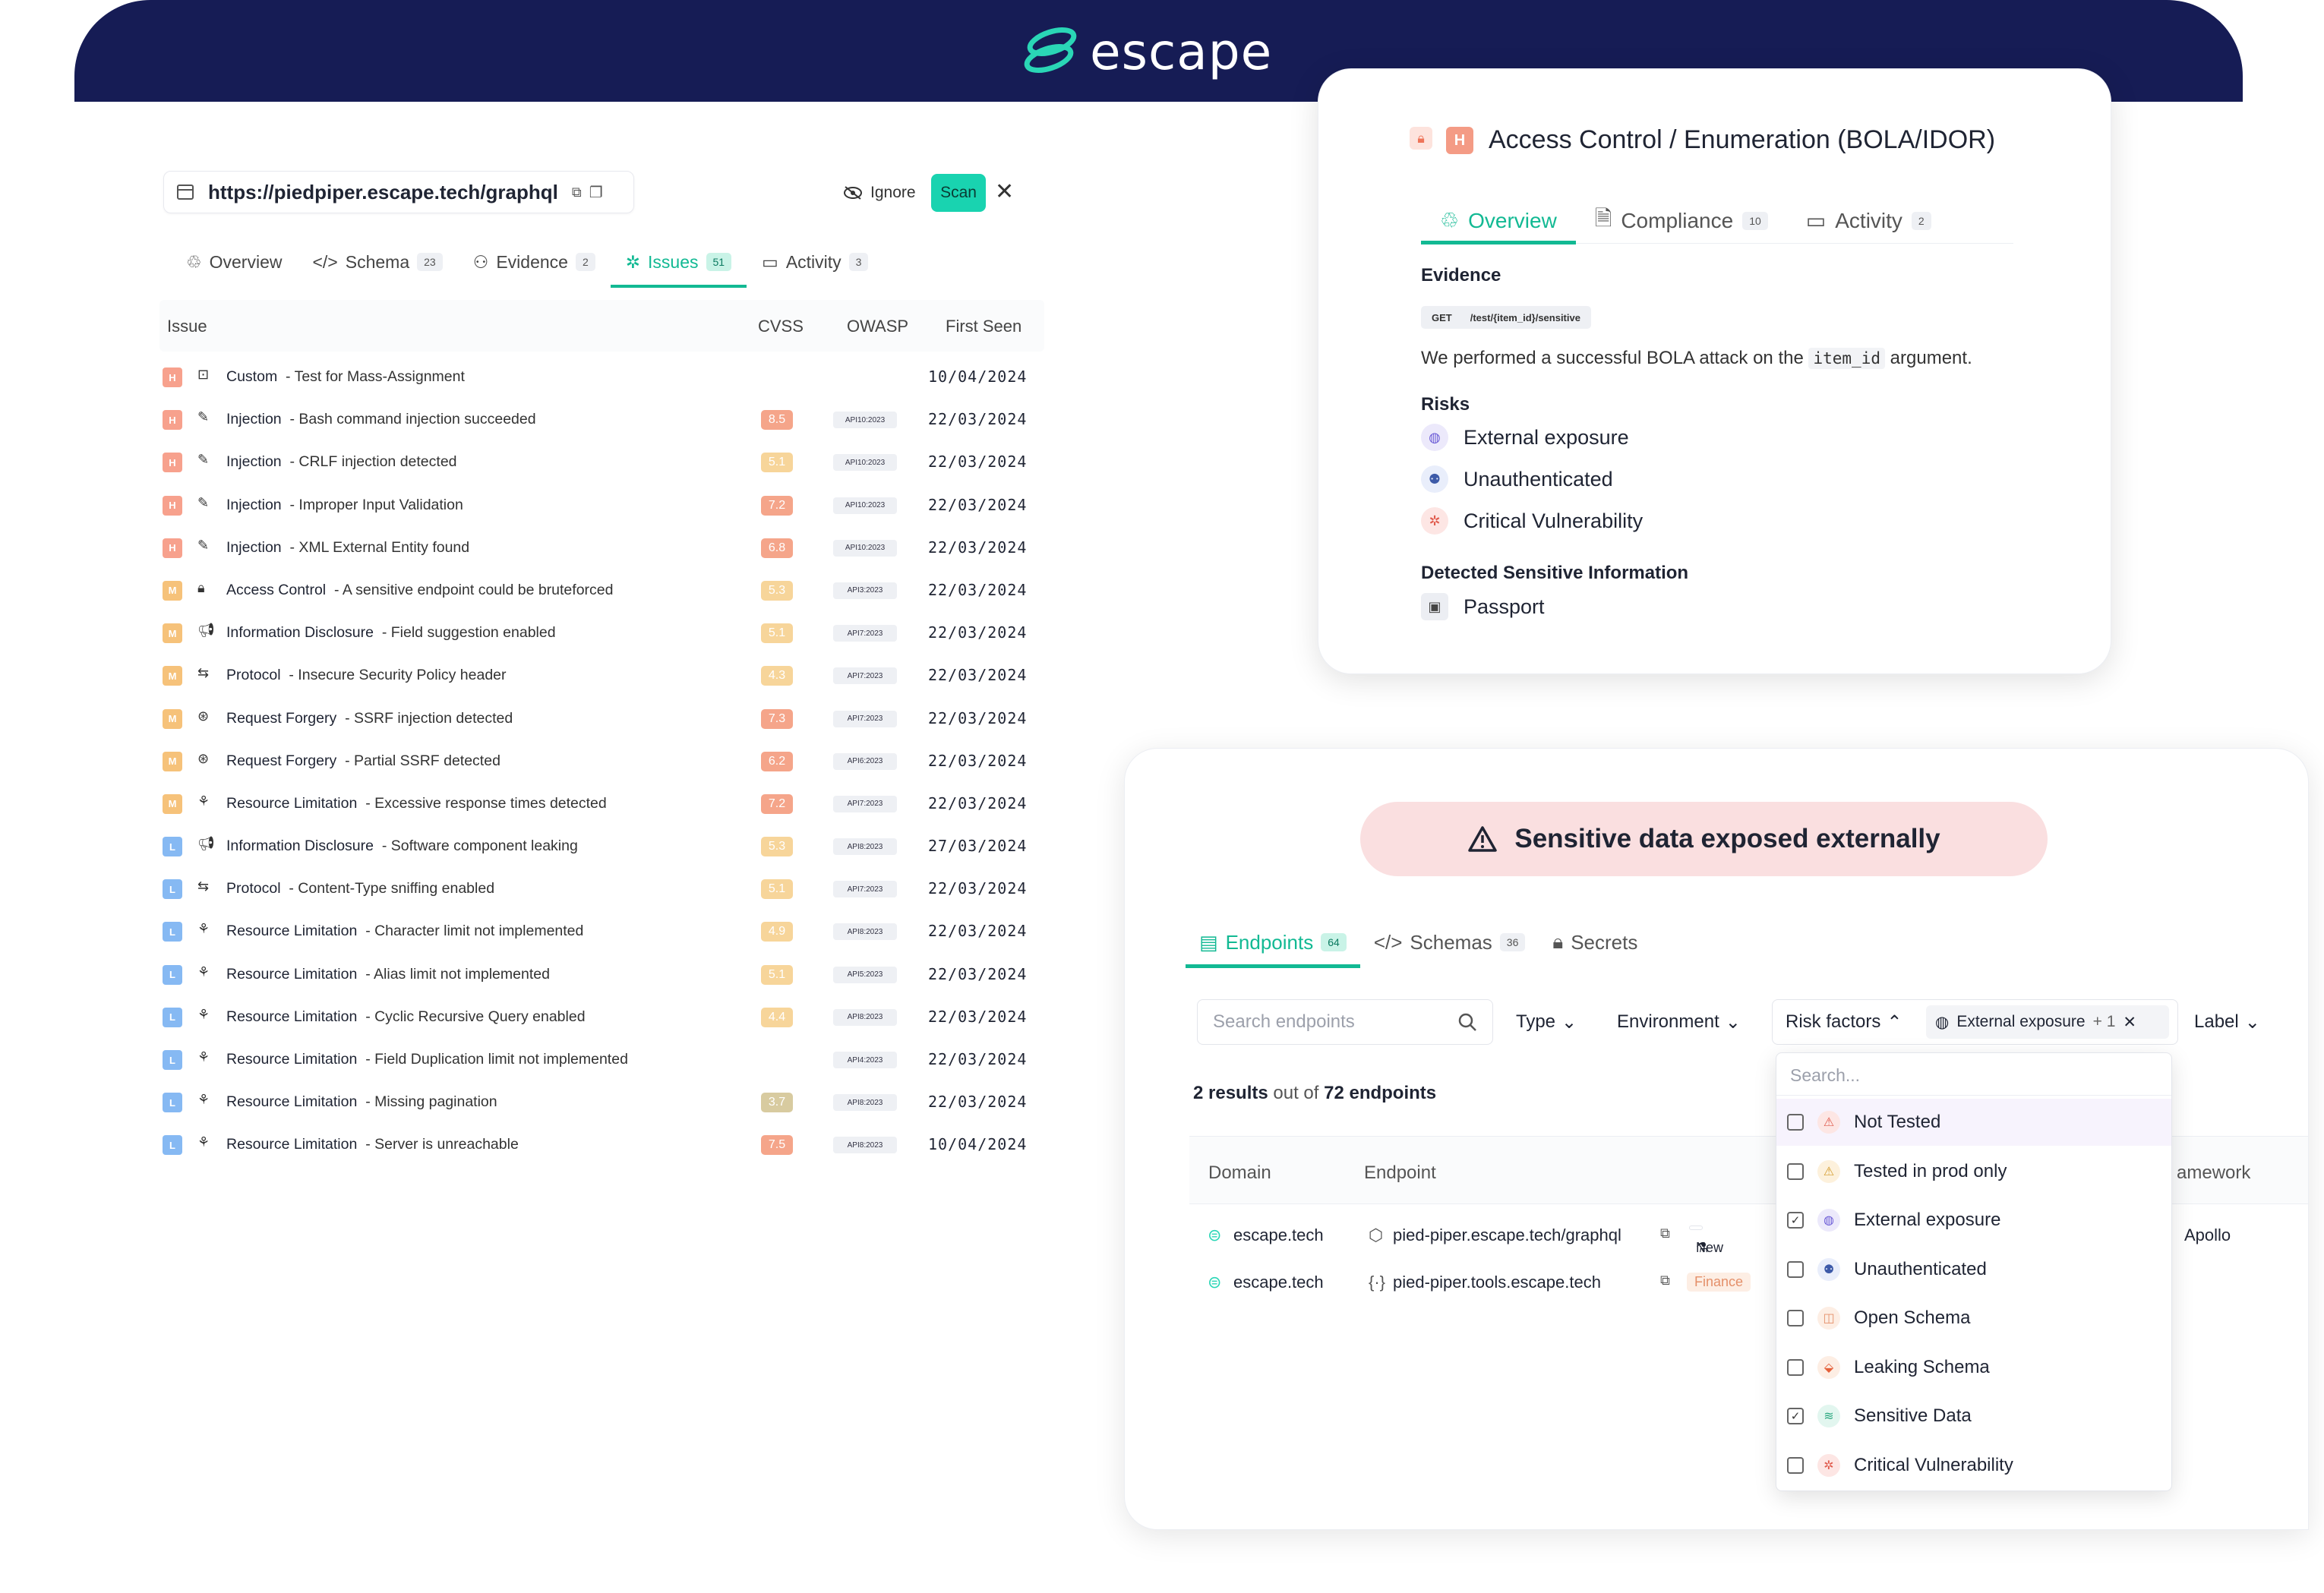 The height and width of the screenshot is (1593, 2324). Describe the element at coordinates (1973, 1171) in the screenshot. I see `dropdown-option: ⚠ Tested in prod only` at that location.